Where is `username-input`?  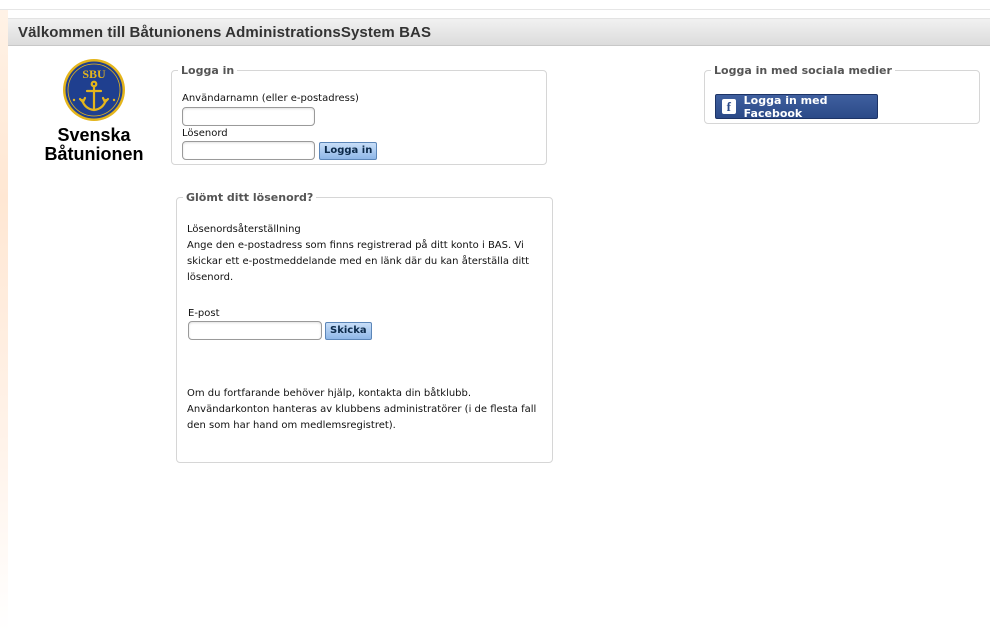
username-input is located at coordinates (248, 116).